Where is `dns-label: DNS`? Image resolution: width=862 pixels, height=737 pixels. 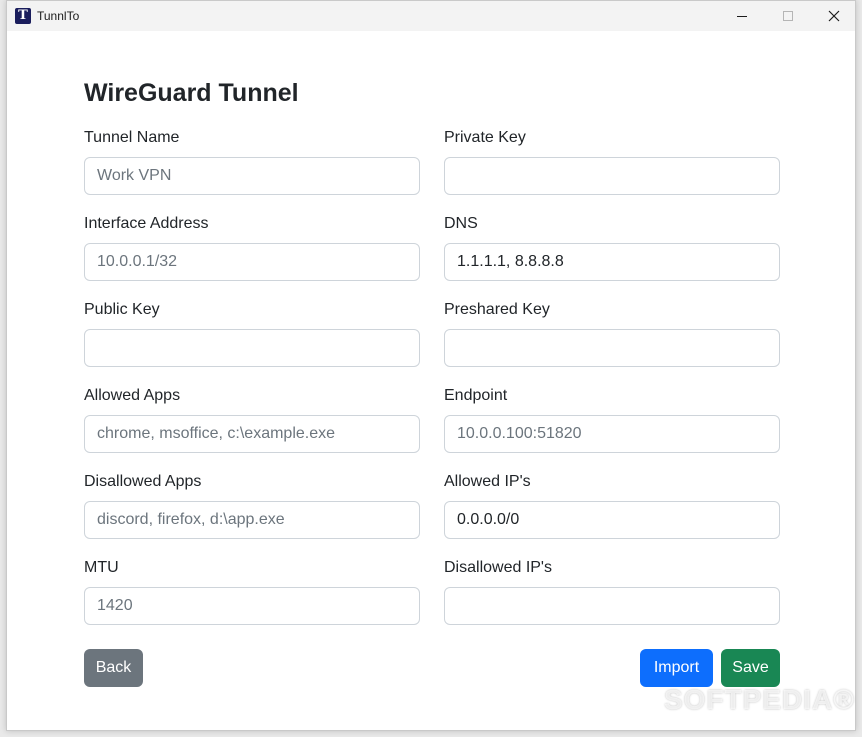
dns-label: DNS is located at coordinates (461, 223).